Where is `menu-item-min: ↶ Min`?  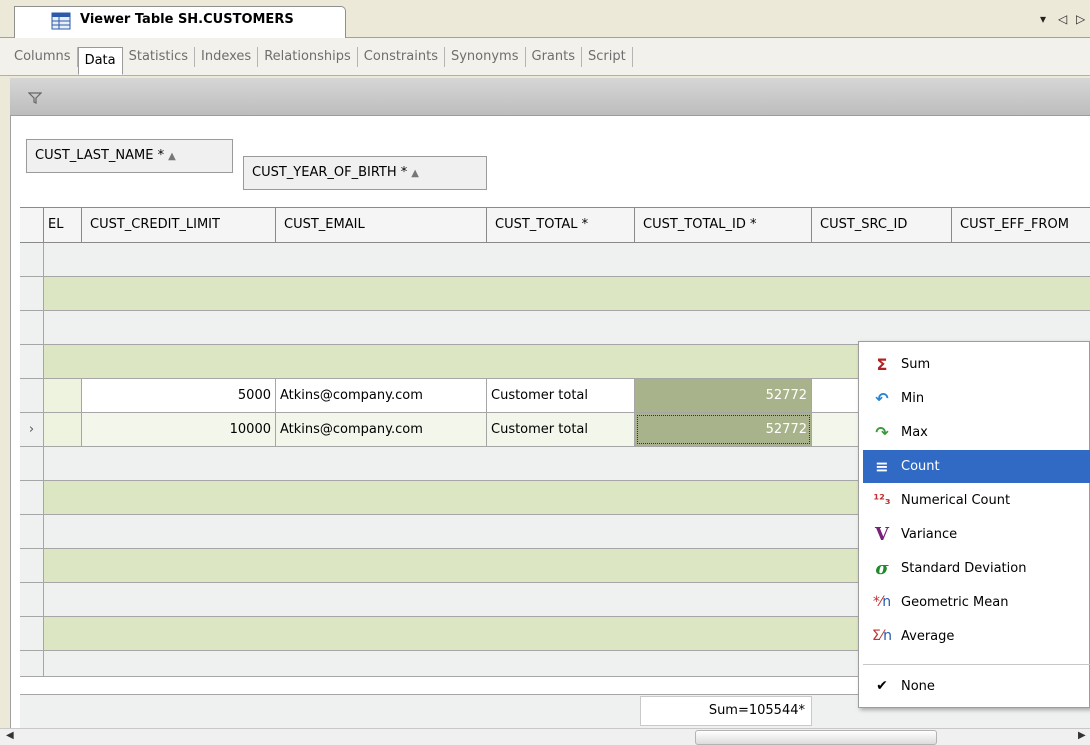
menu-item-min: ↶ Min is located at coordinates (976, 398).